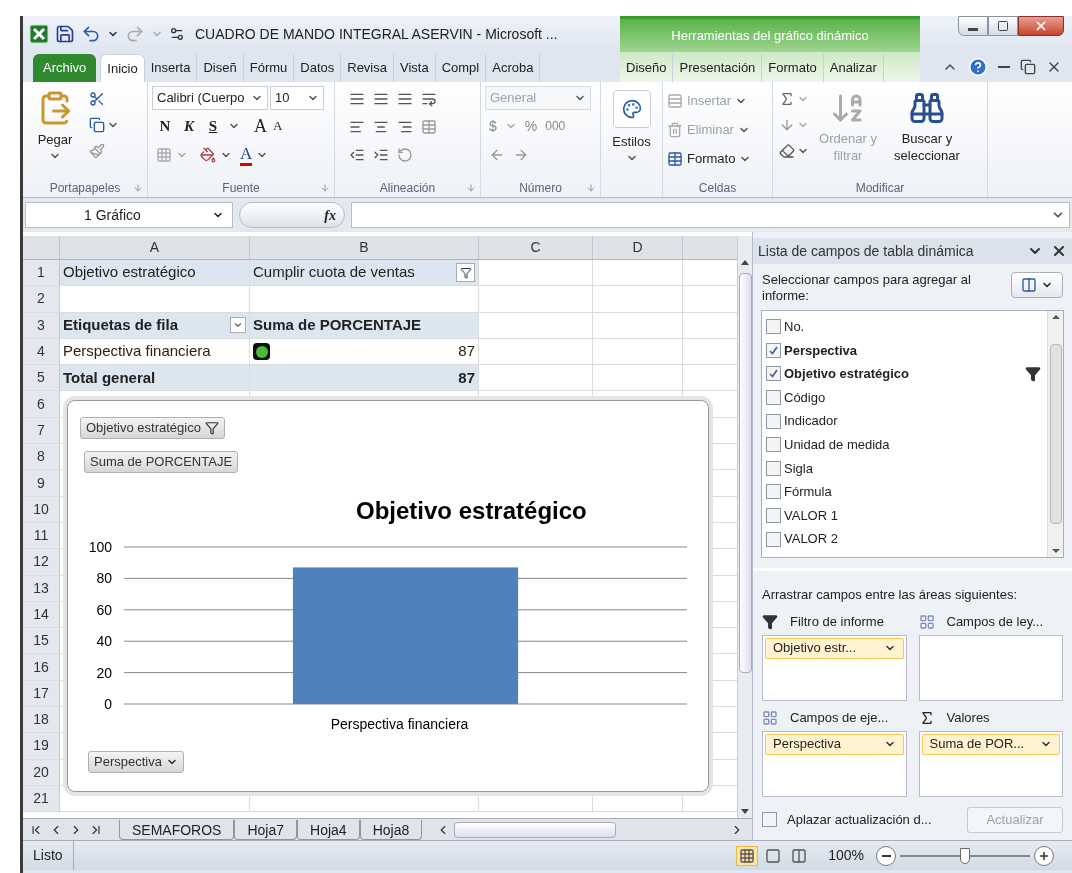  I want to click on row-header: 18, so click(41, 720).